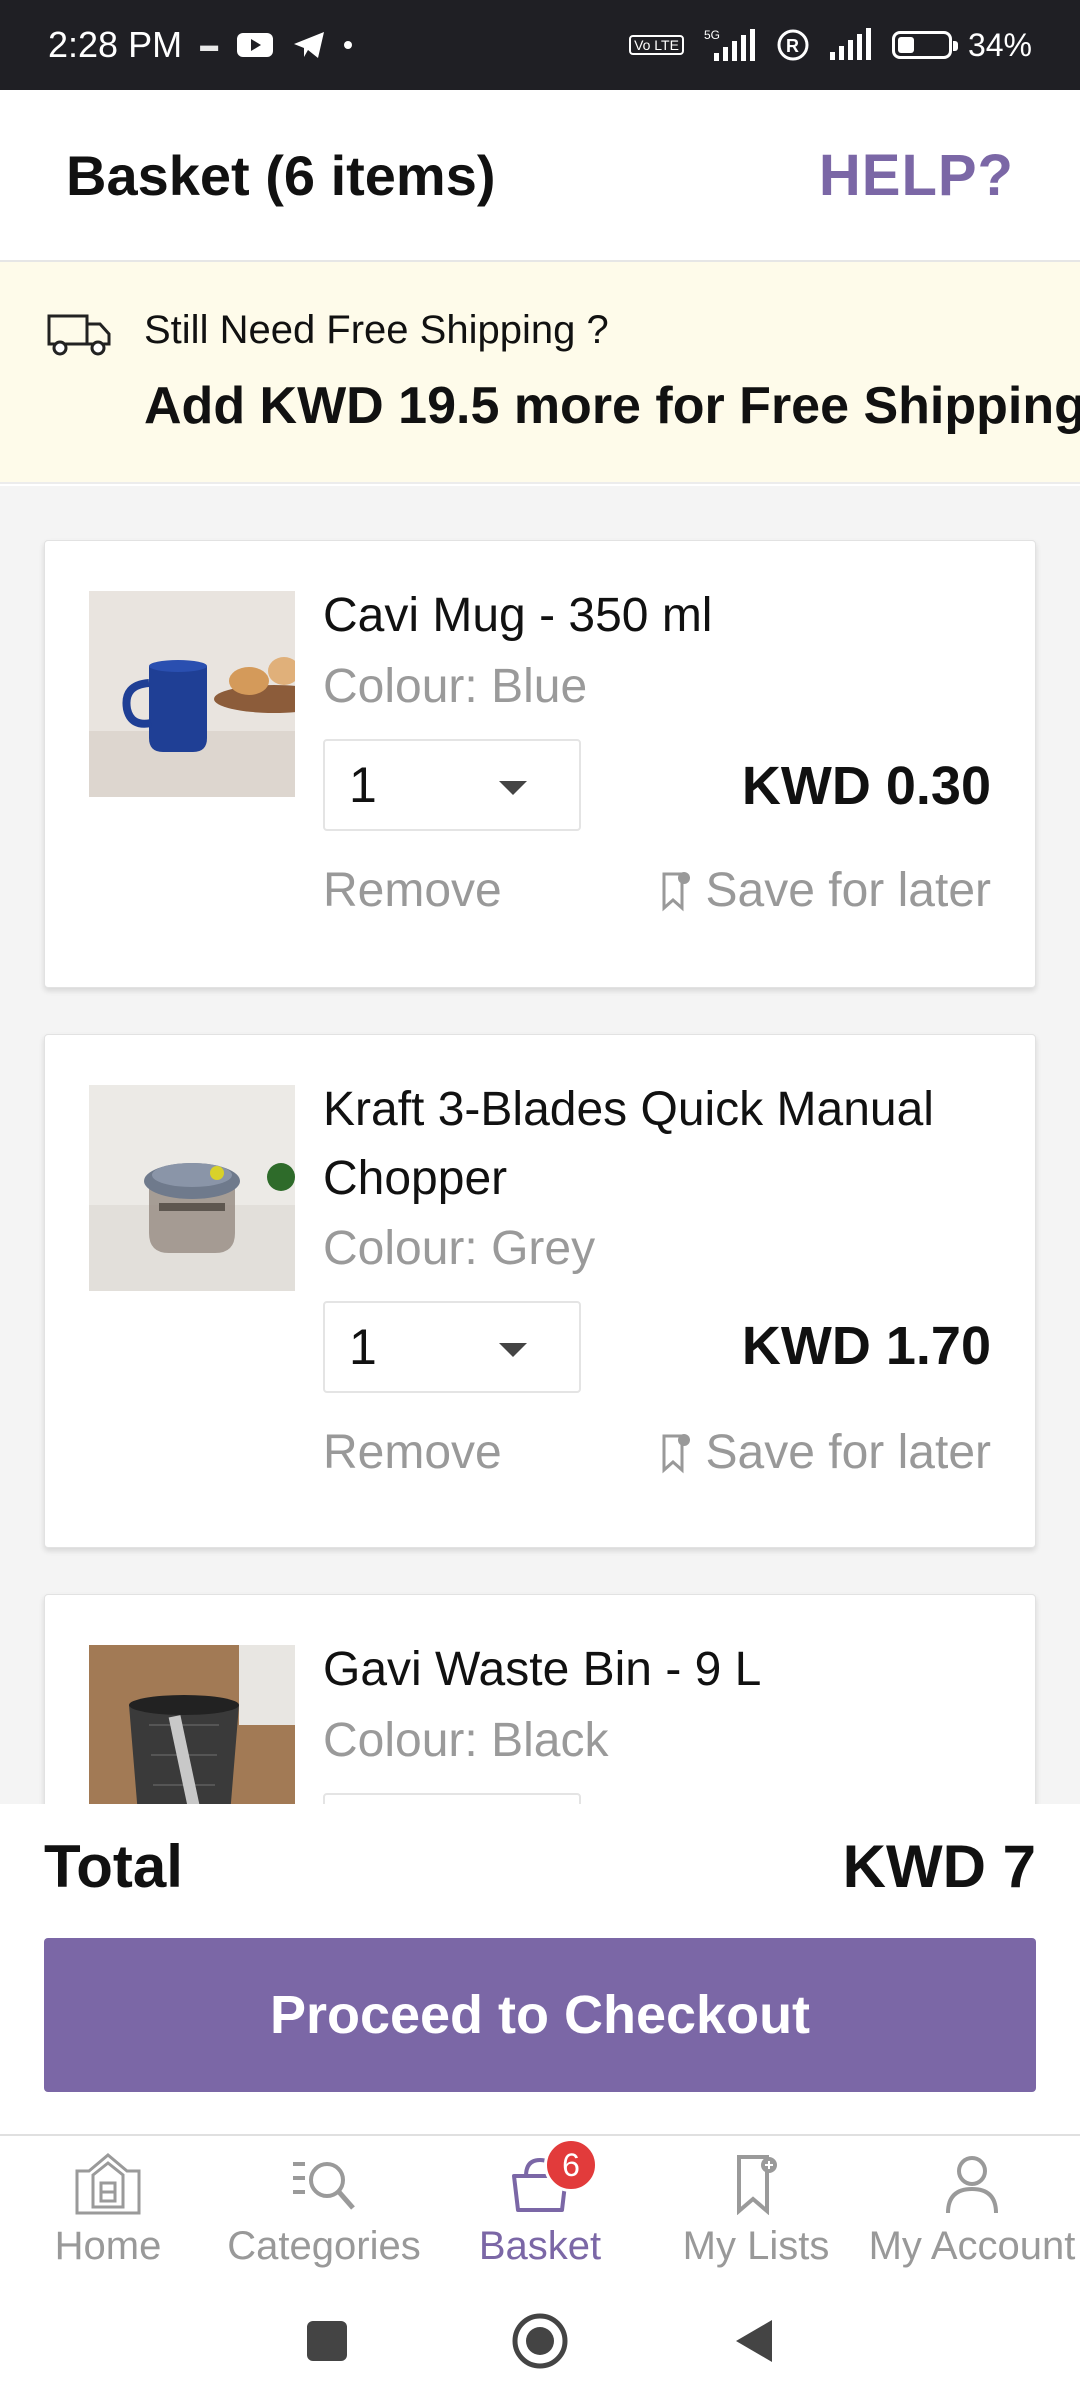 This screenshot has width=1080, height=2400. Describe the element at coordinates (866, 786) in the screenshot. I see `product-price: KWD 0.30` at that location.